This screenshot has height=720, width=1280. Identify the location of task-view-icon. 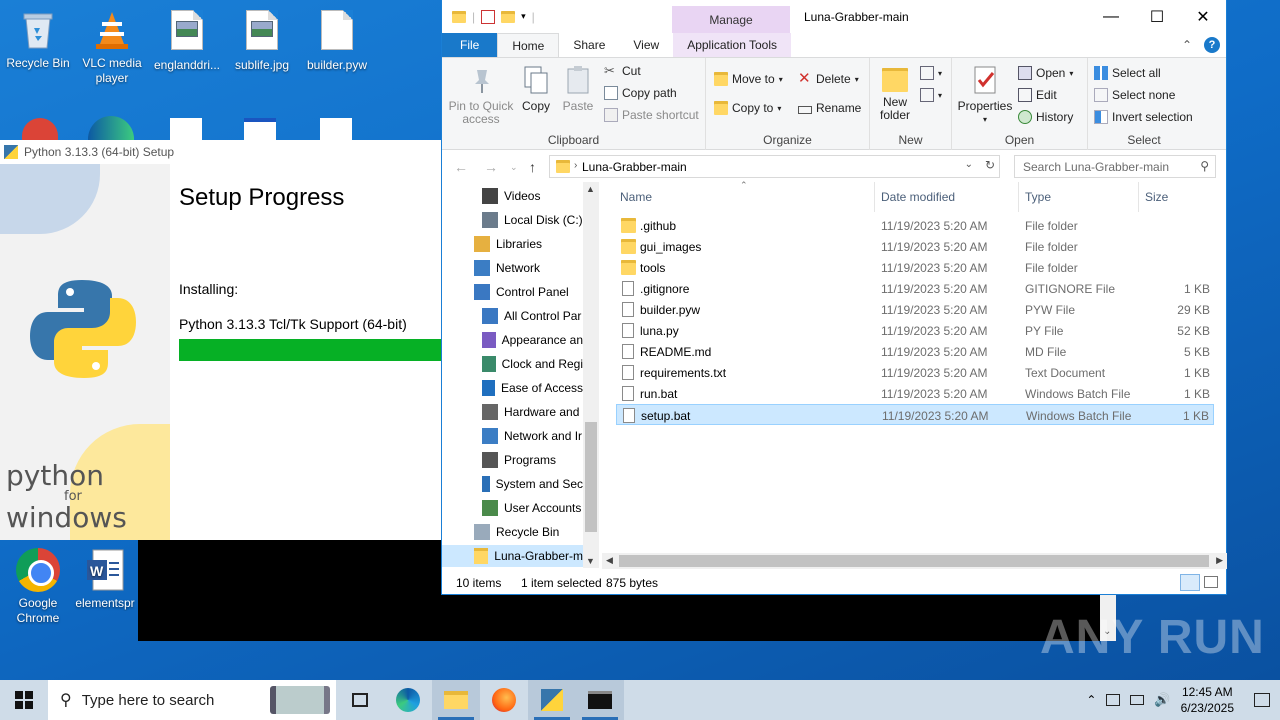
(360, 700).